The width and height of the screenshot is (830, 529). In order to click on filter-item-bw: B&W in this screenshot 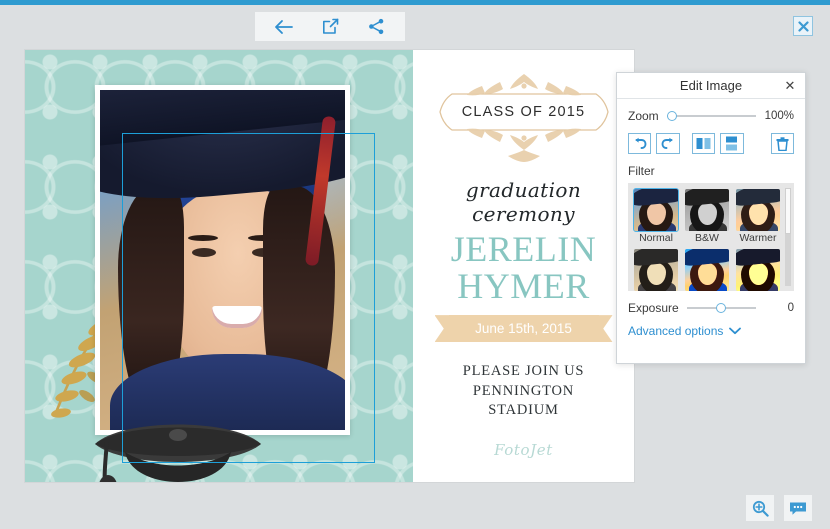, I will do `click(707, 216)`.